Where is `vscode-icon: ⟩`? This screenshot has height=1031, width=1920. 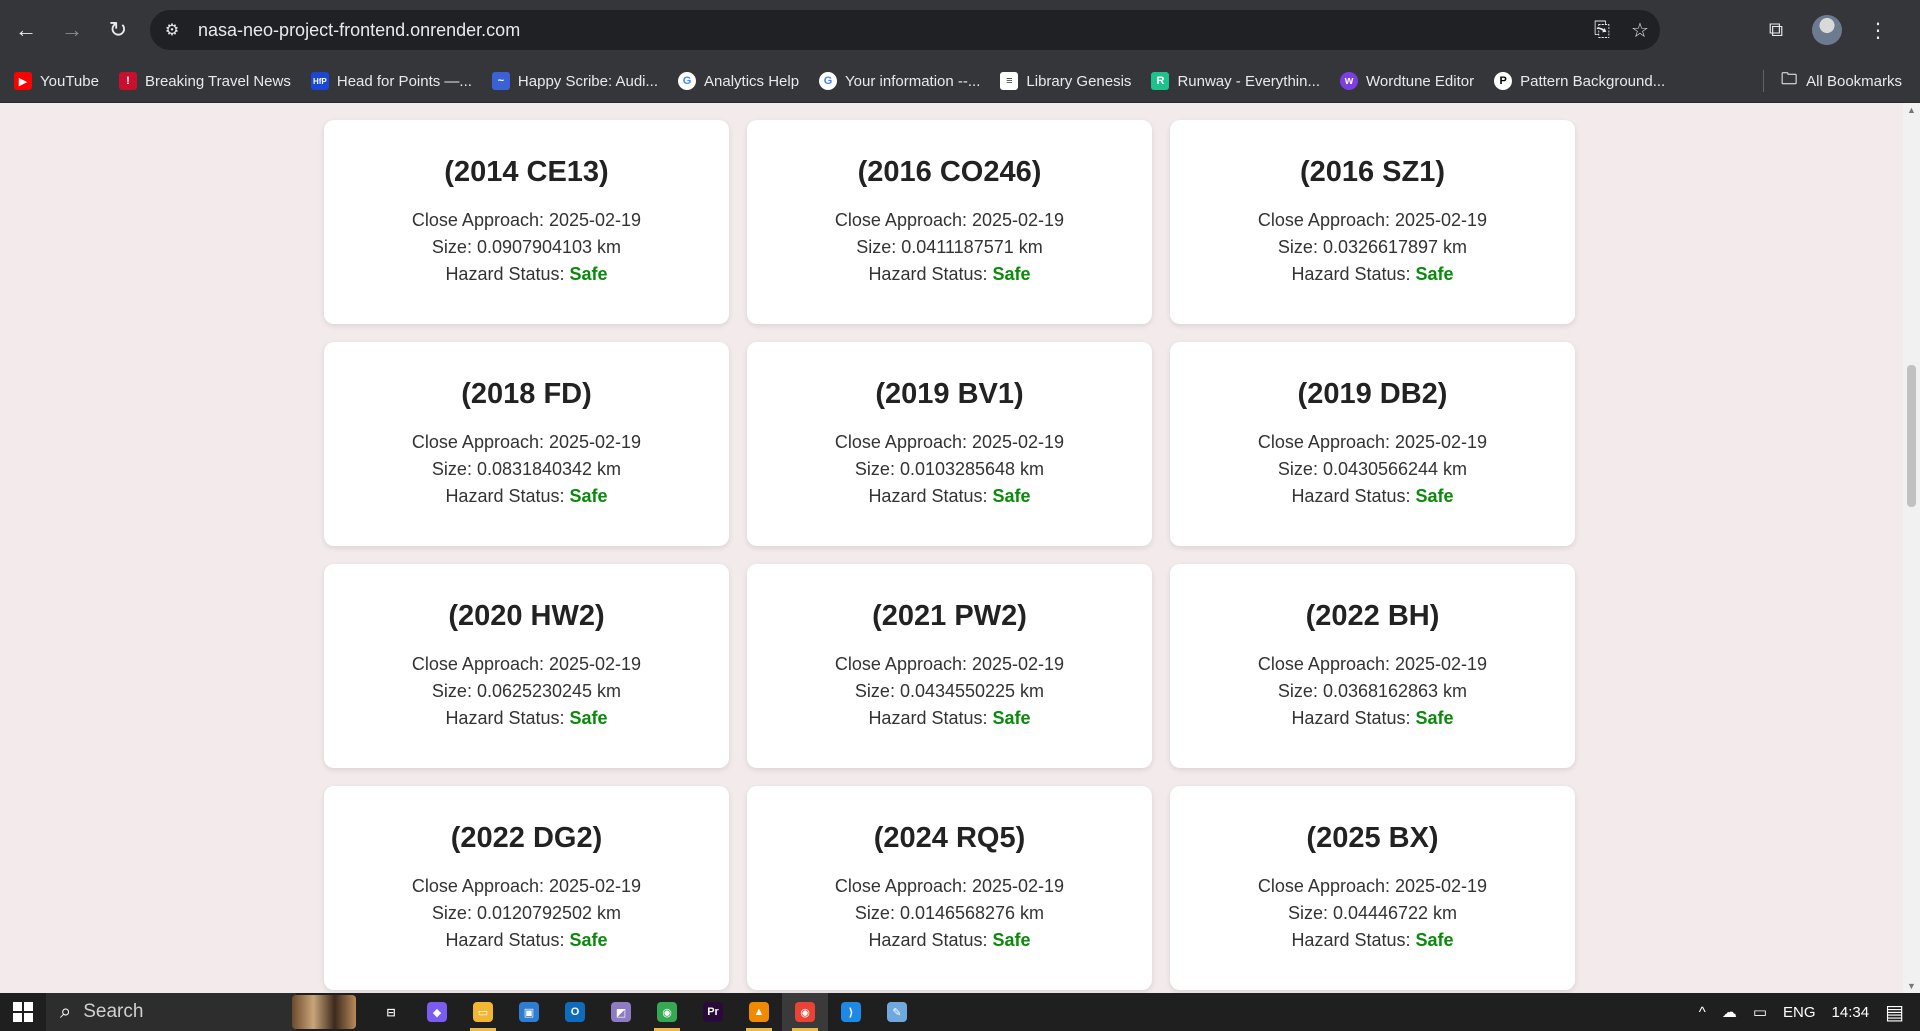 vscode-icon: ⟩ is located at coordinates (851, 1012).